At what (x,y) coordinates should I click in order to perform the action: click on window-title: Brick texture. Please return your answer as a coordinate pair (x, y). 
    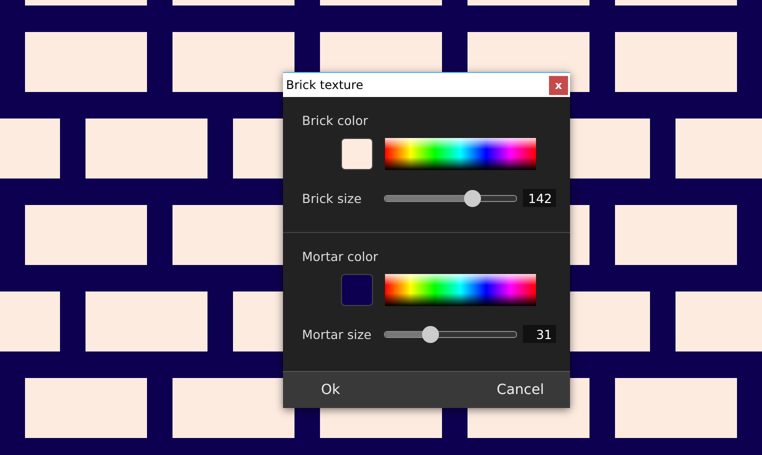
    Looking at the image, I should click on (325, 85).